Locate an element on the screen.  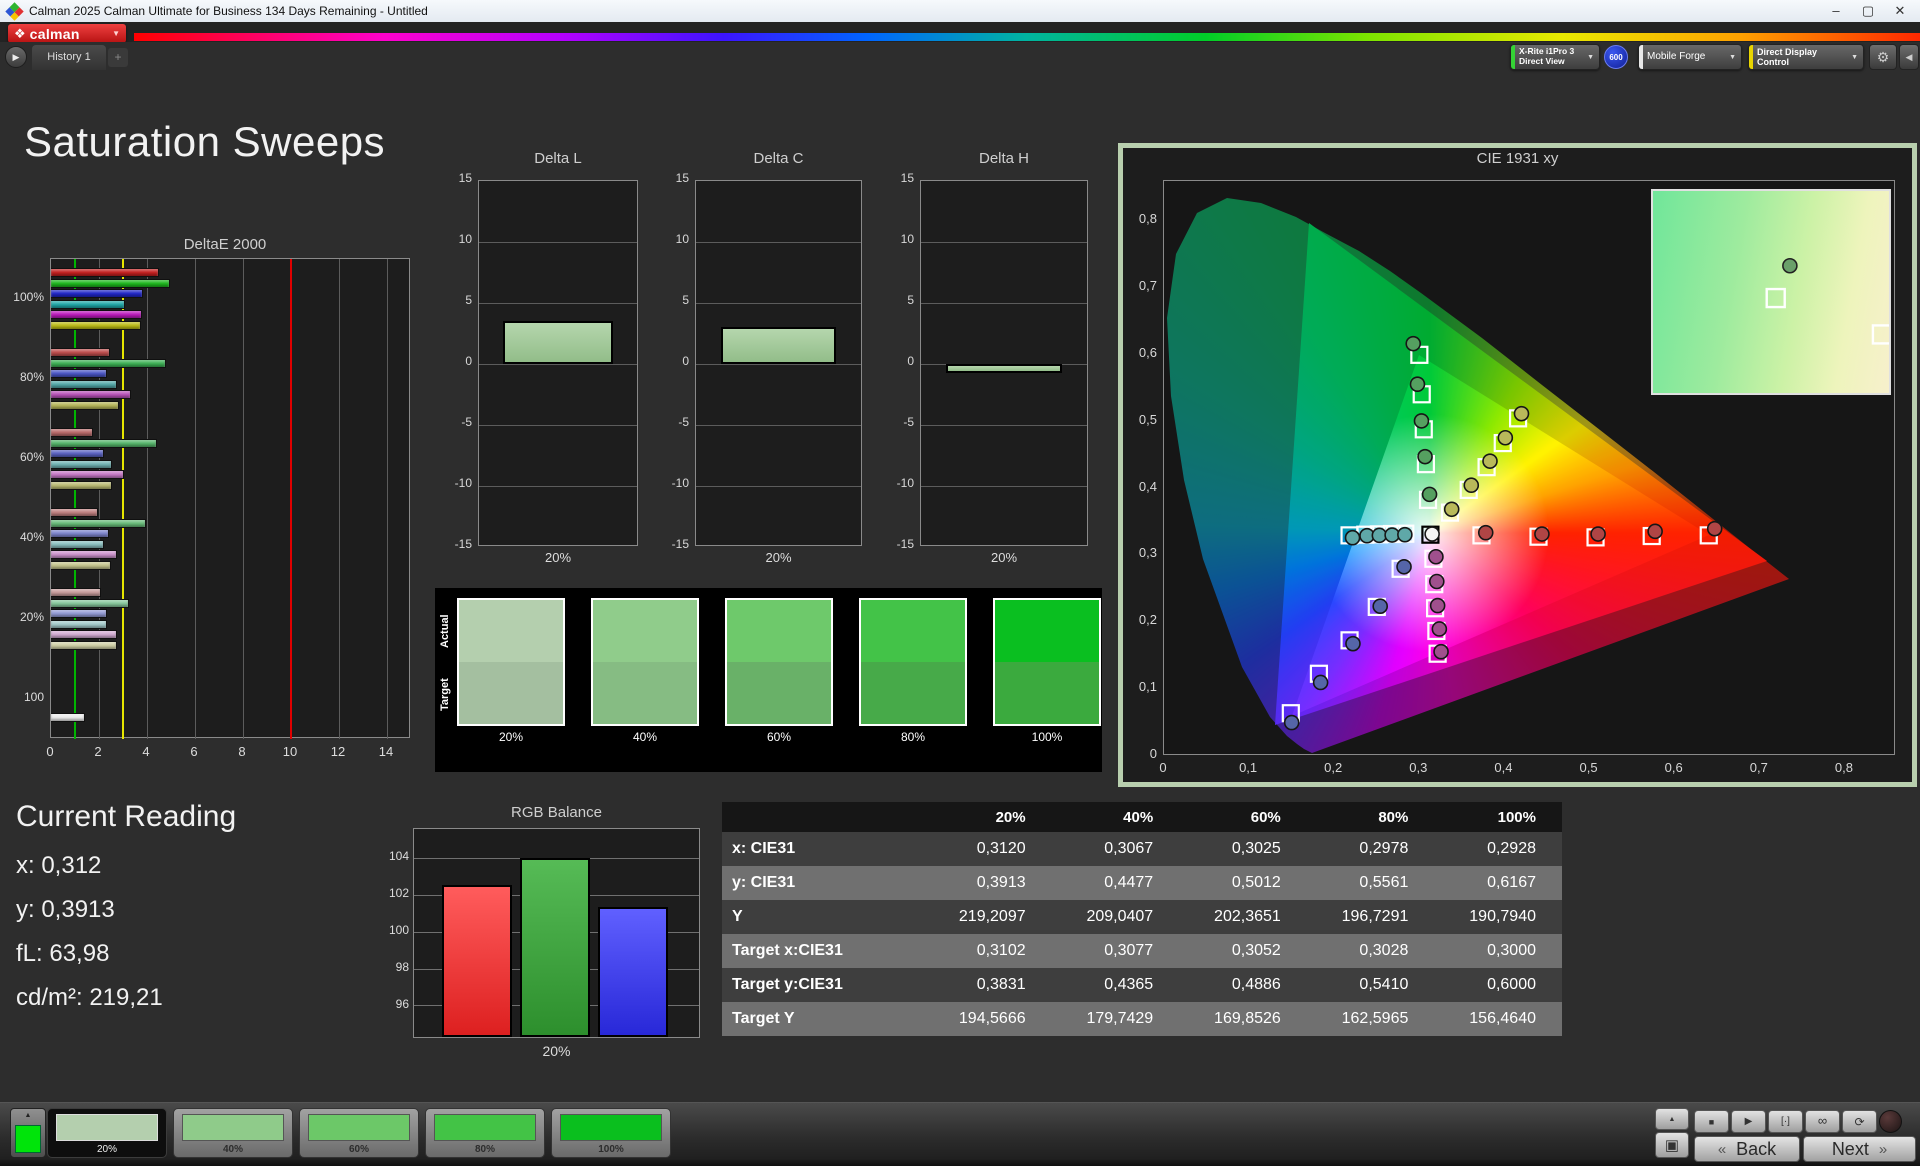
table-row: y: CIE31 0,3913 0,4477 0,5012 0,5561 0,6167 is located at coordinates (1142, 883).